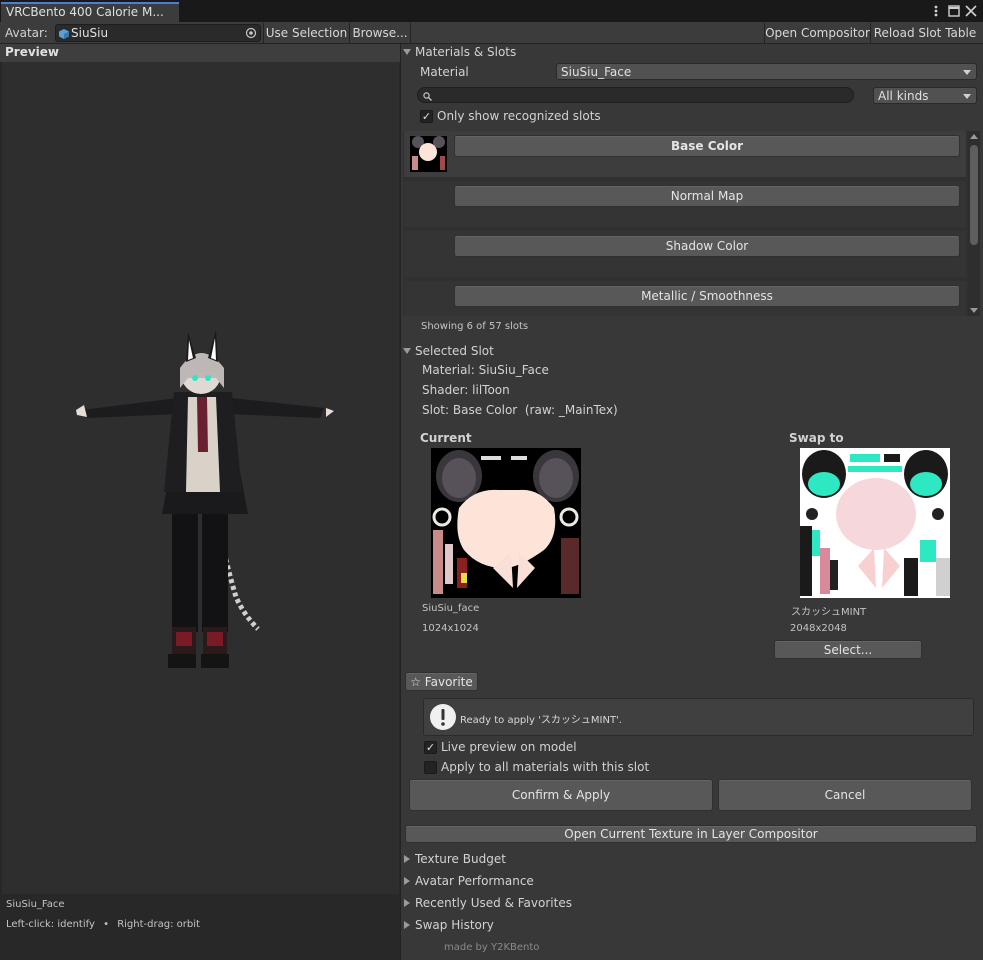  What do you see at coordinates (50, 924) in the screenshot?
I see `hint-left-click: Left-click: identify` at bounding box center [50, 924].